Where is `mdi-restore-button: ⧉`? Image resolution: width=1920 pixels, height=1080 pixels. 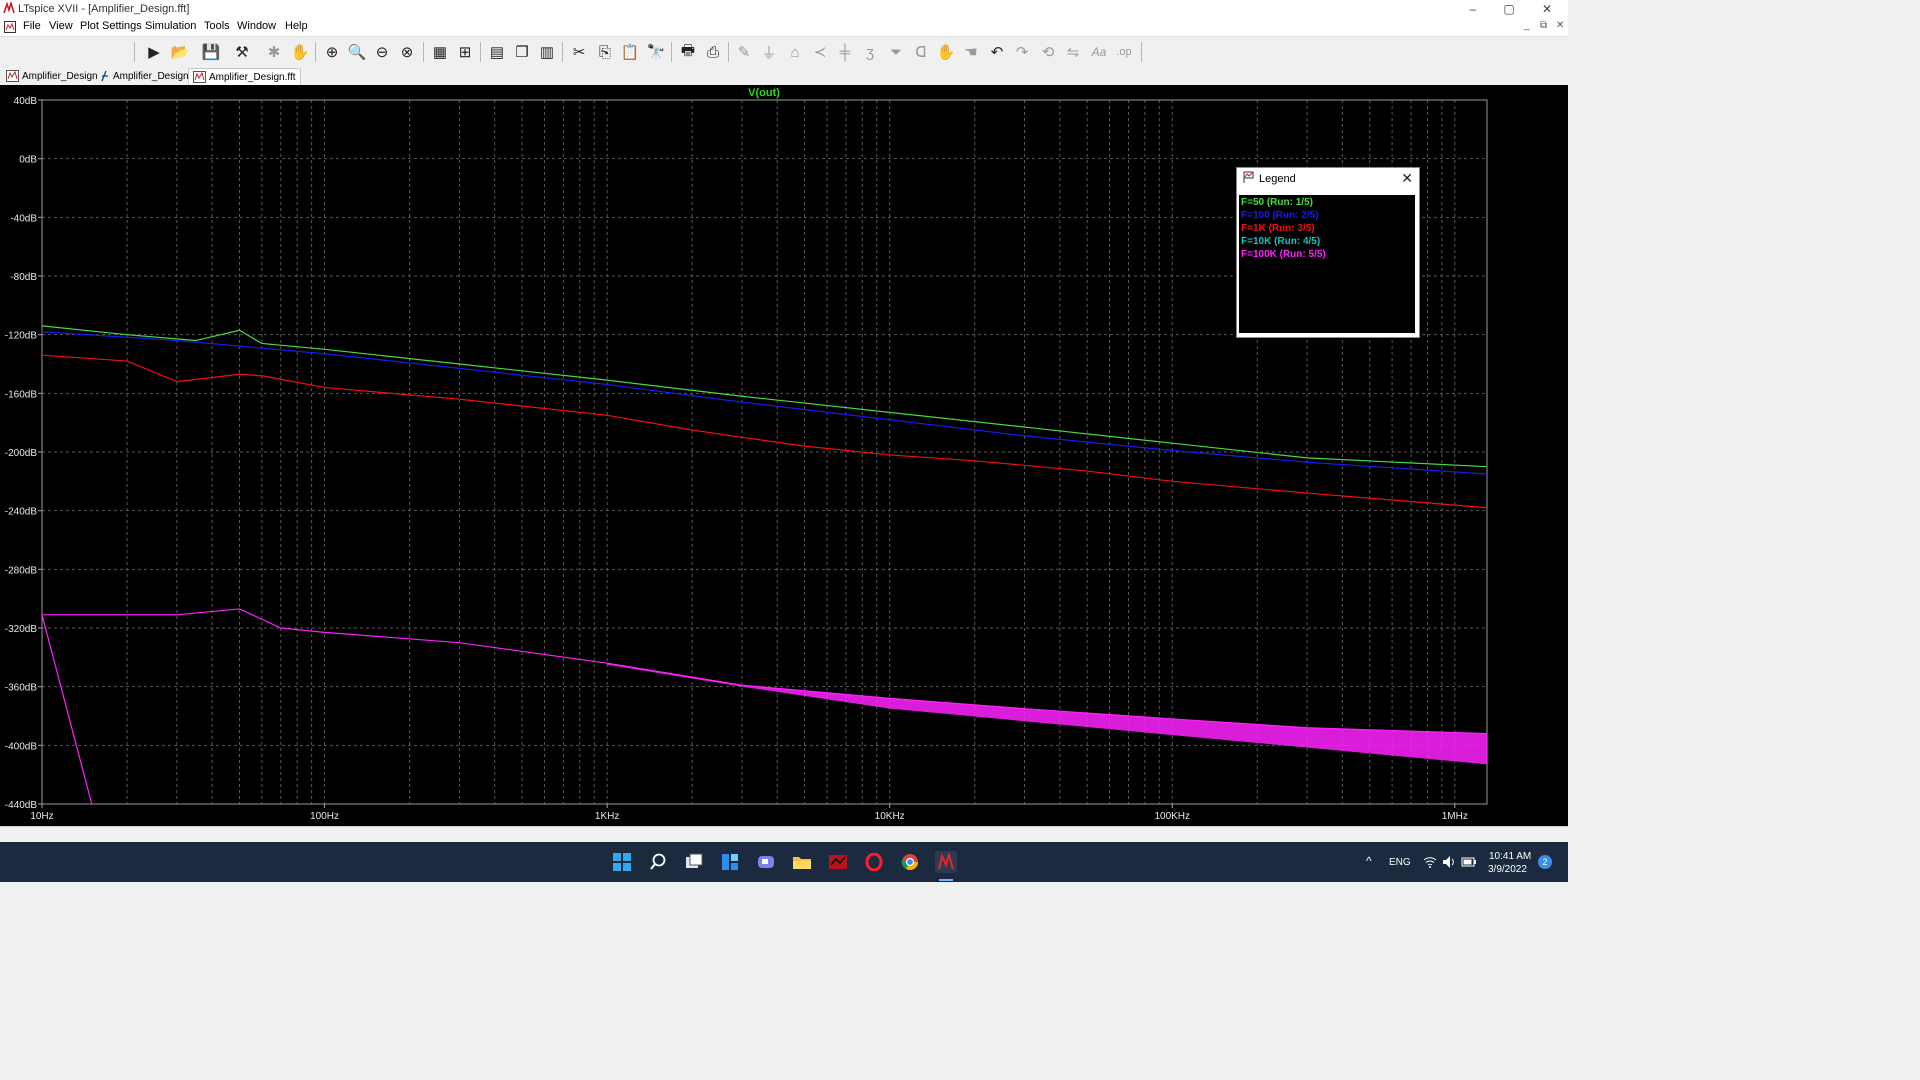 mdi-restore-button: ⧉ is located at coordinates (1543, 25).